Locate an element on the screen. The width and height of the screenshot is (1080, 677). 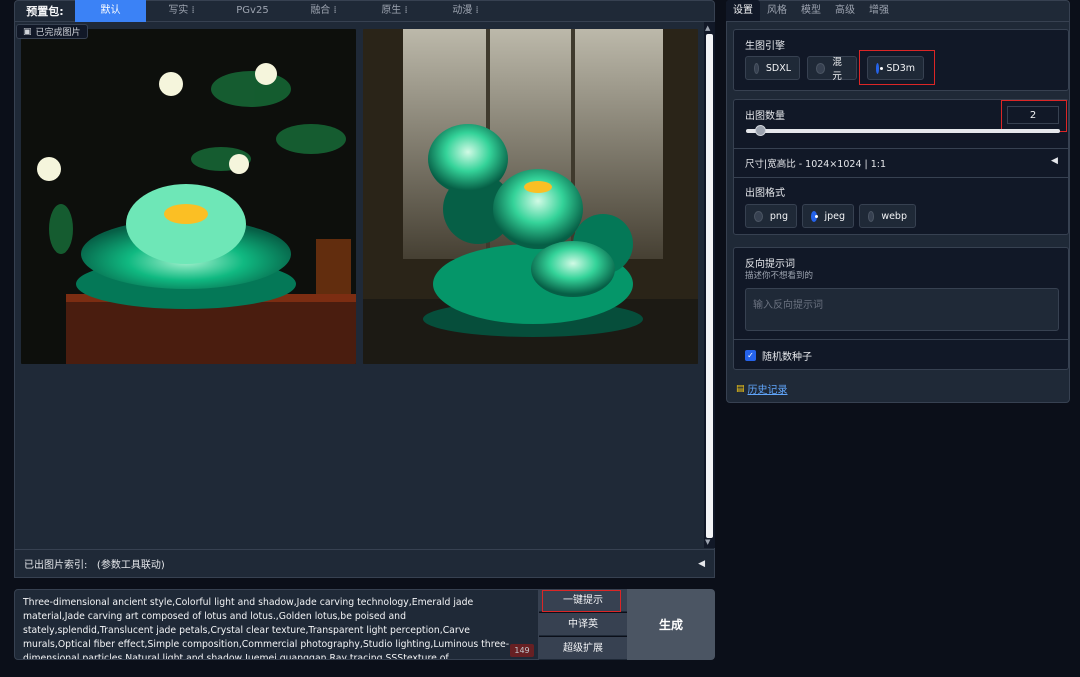
scroll-down-icon: ▼ is located at coordinates (707, 542).